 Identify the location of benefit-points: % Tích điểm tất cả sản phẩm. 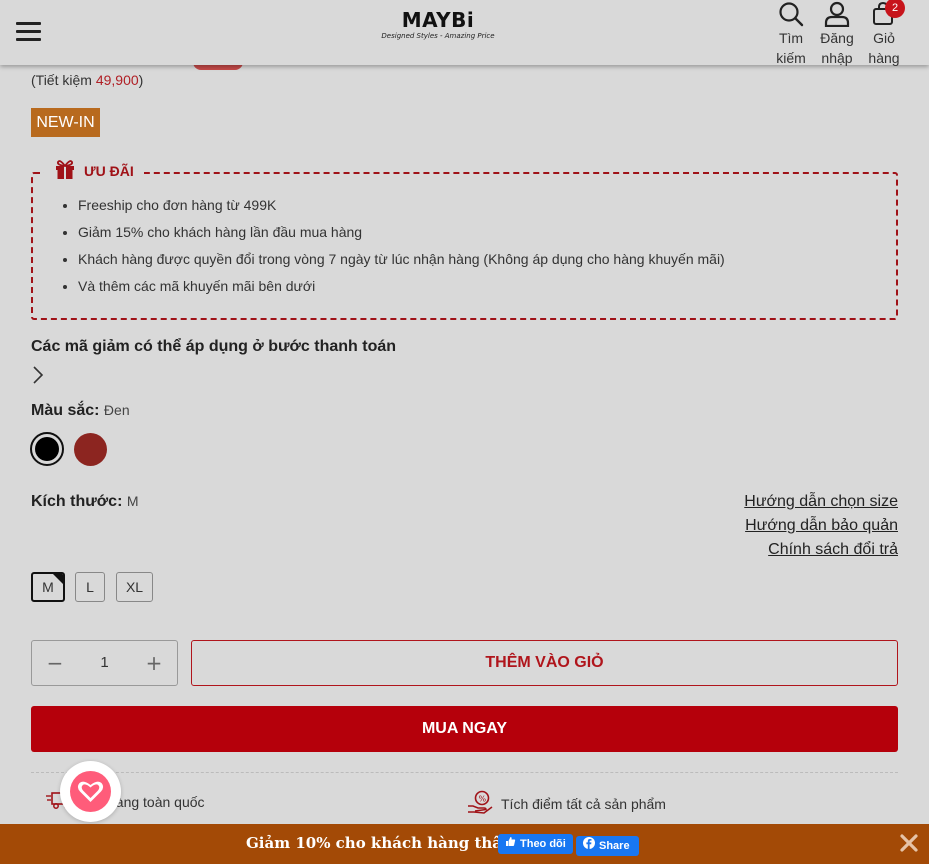
(566, 803).